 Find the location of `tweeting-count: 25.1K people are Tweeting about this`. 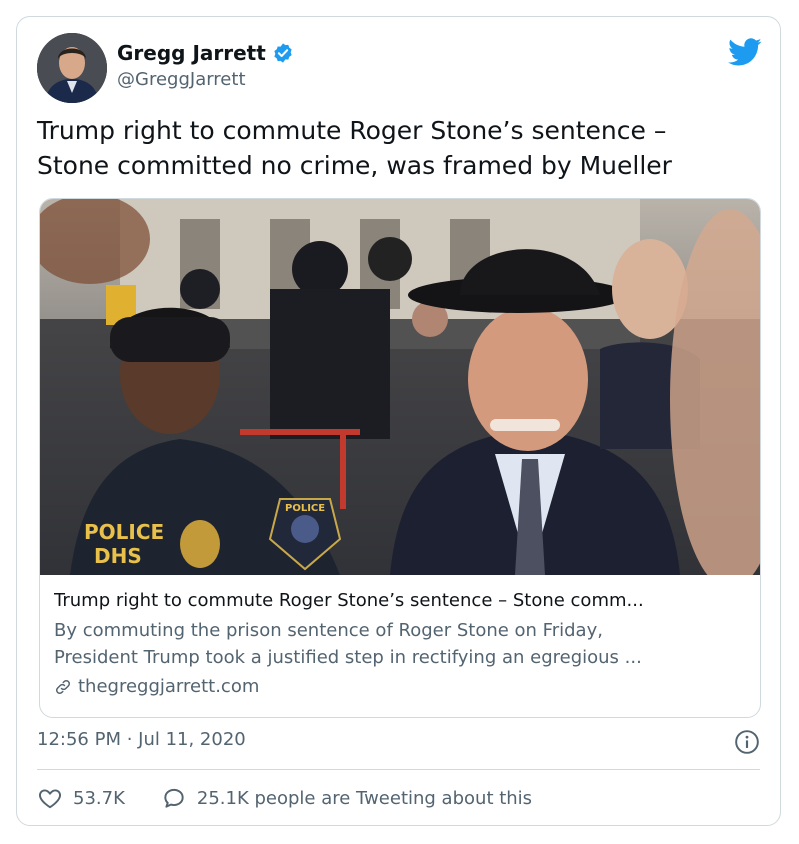

tweeting-count: 25.1K people are Tweeting about this is located at coordinates (364, 798).